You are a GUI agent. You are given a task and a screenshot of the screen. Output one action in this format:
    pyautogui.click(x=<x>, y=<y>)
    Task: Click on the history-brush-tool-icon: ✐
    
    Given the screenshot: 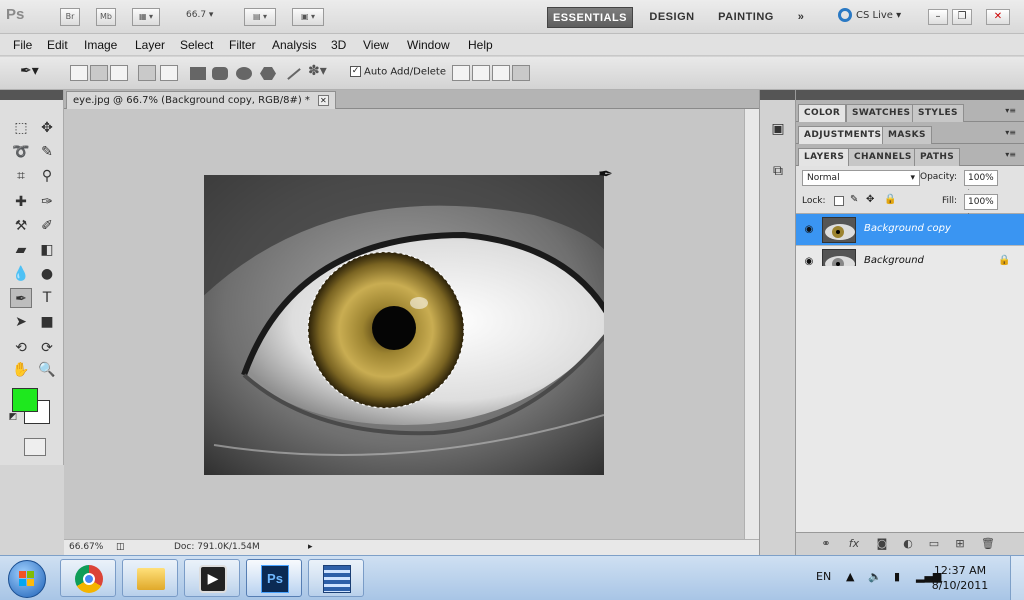 What is the action you would take?
    pyautogui.click(x=47, y=226)
    